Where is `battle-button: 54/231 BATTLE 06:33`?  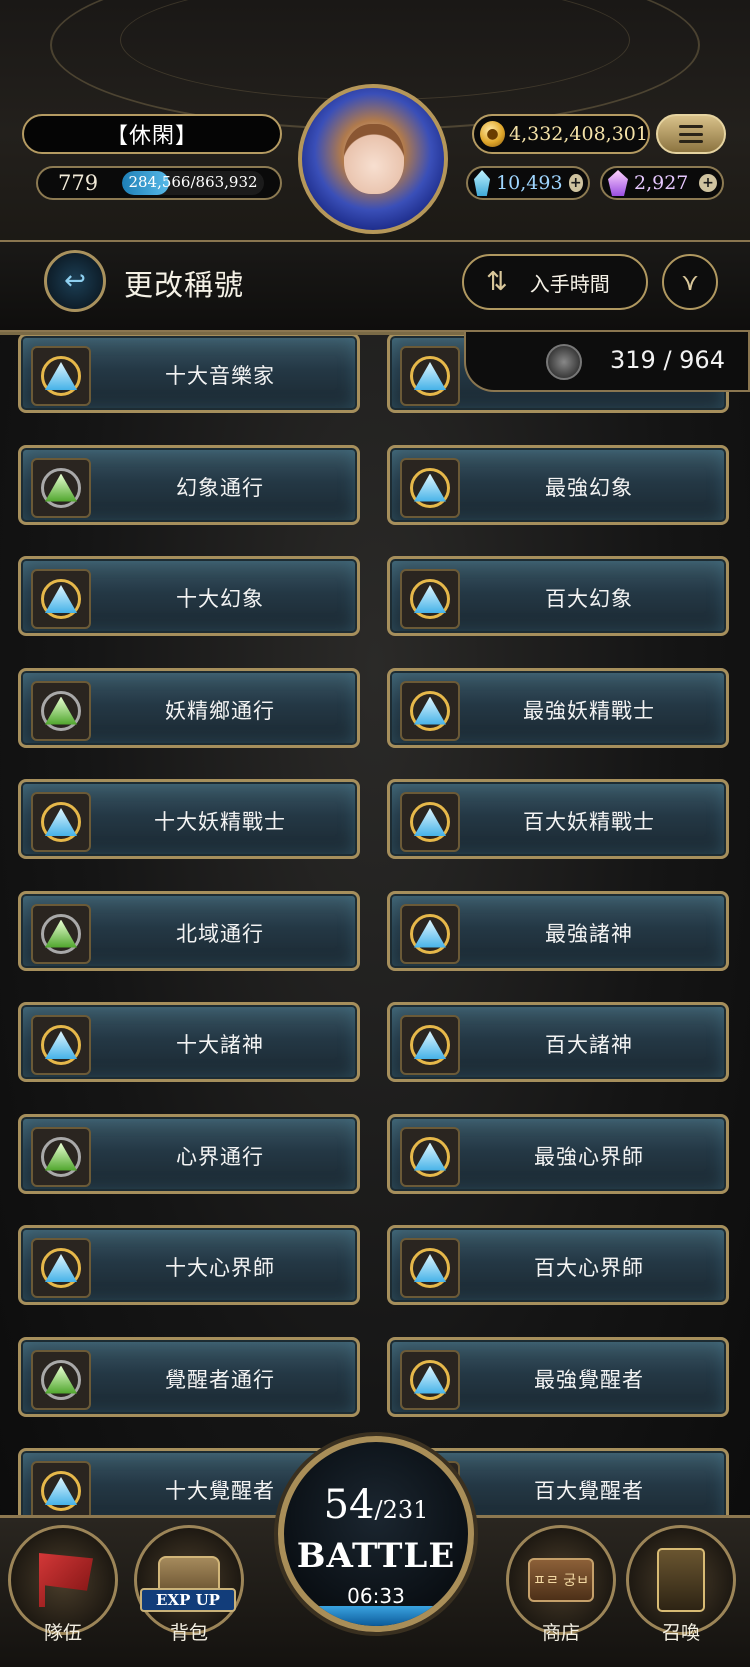 battle-button: 54/231 BATTLE 06:33 is located at coordinates (376, 1534).